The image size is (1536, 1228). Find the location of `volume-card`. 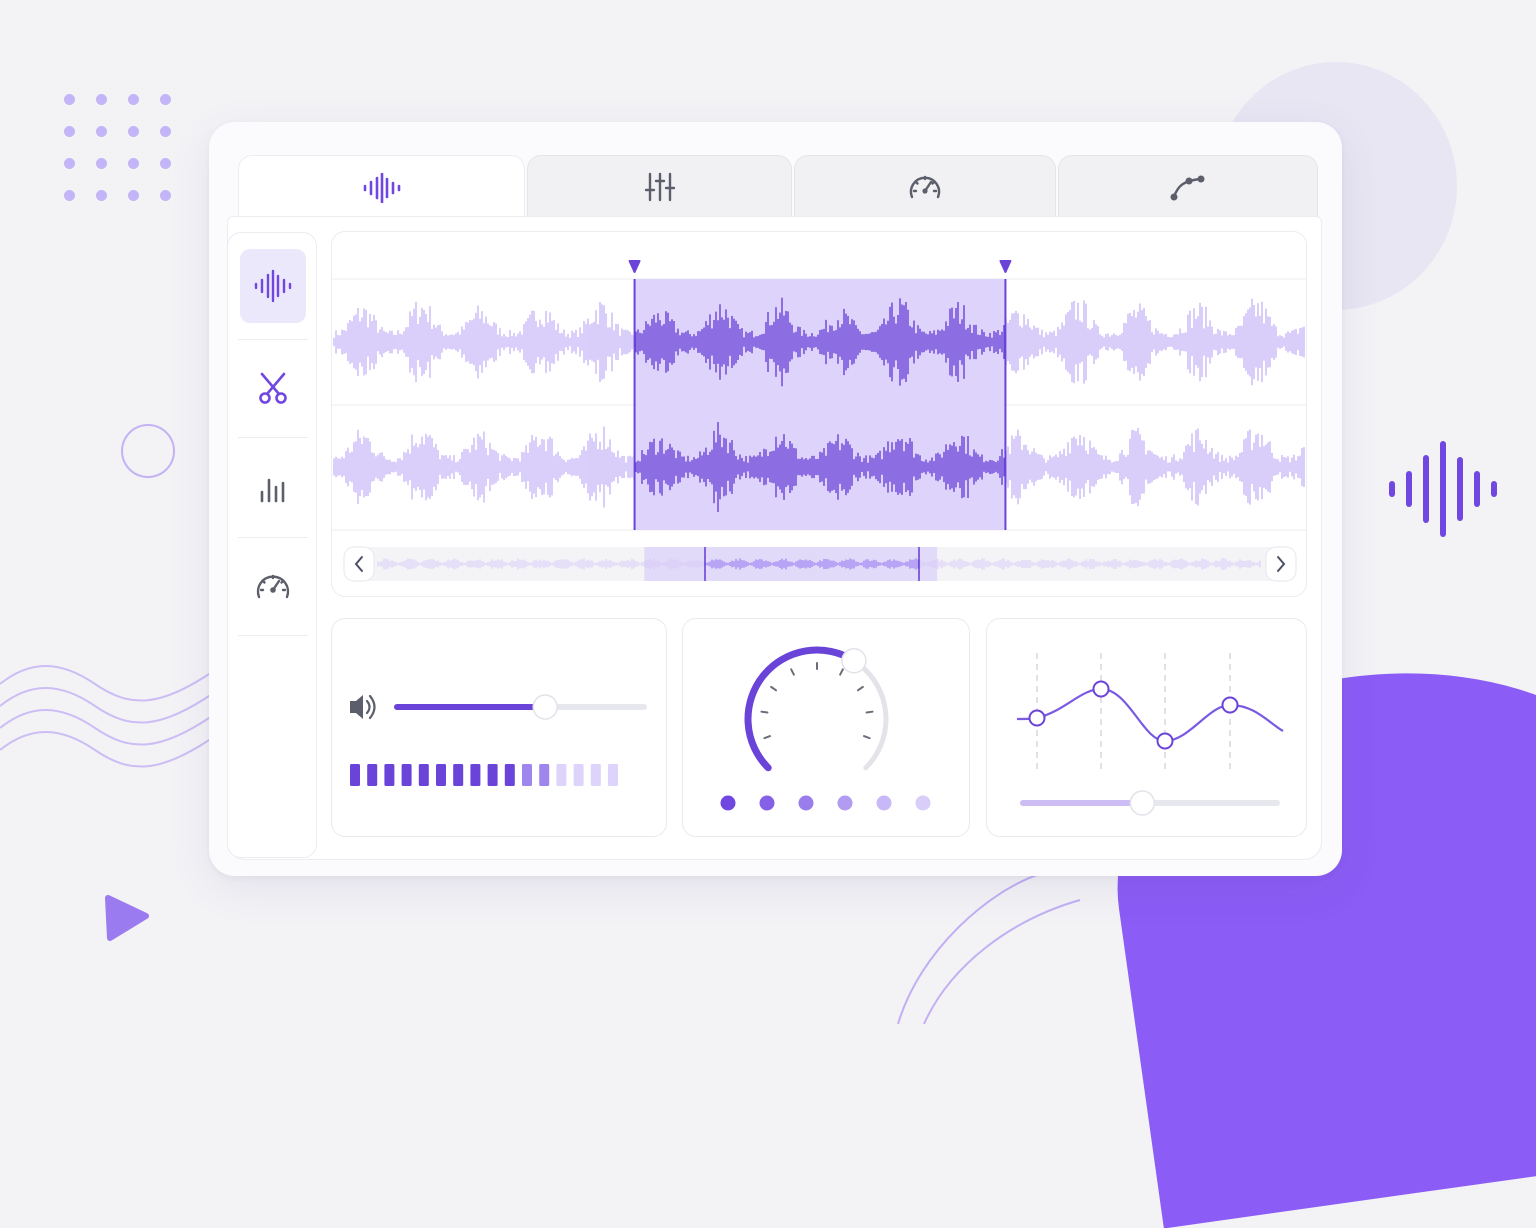

volume-card is located at coordinates (499, 727).